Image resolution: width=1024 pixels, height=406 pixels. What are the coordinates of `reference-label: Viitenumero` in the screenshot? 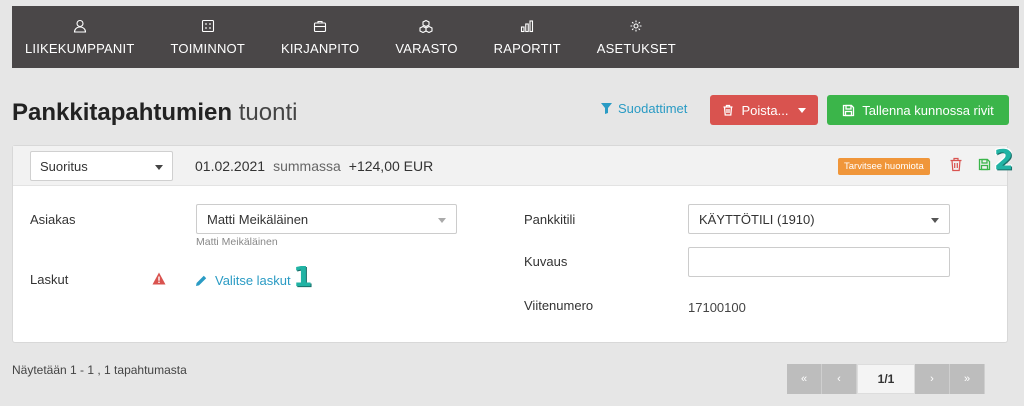 It's located at (559, 305).